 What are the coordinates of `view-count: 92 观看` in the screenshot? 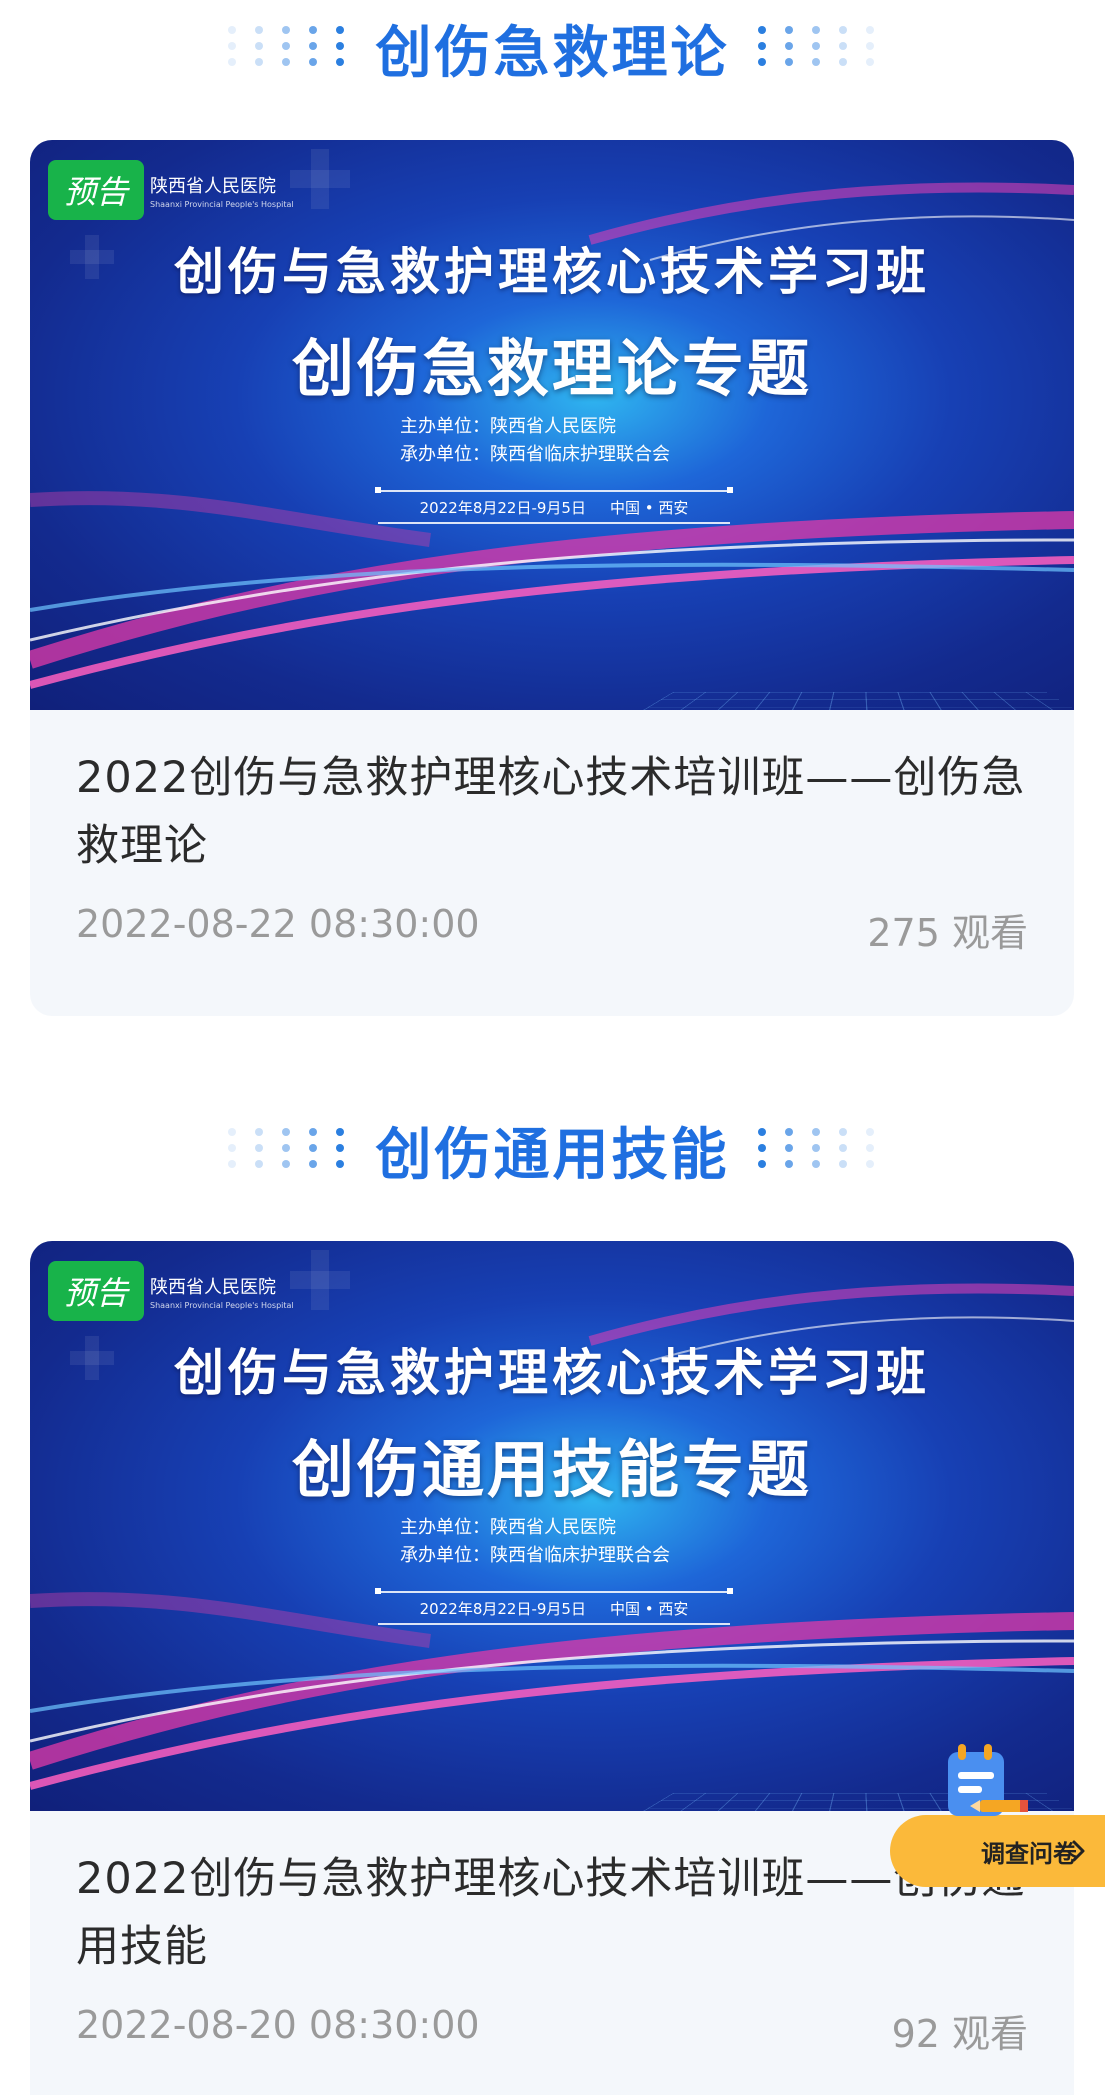 It's located at (959, 2034).